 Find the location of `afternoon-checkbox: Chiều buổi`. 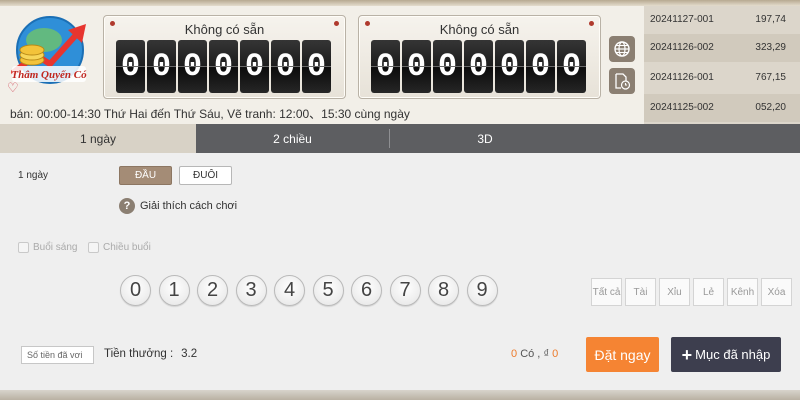

afternoon-checkbox: Chiều buổi is located at coordinates (119, 247).